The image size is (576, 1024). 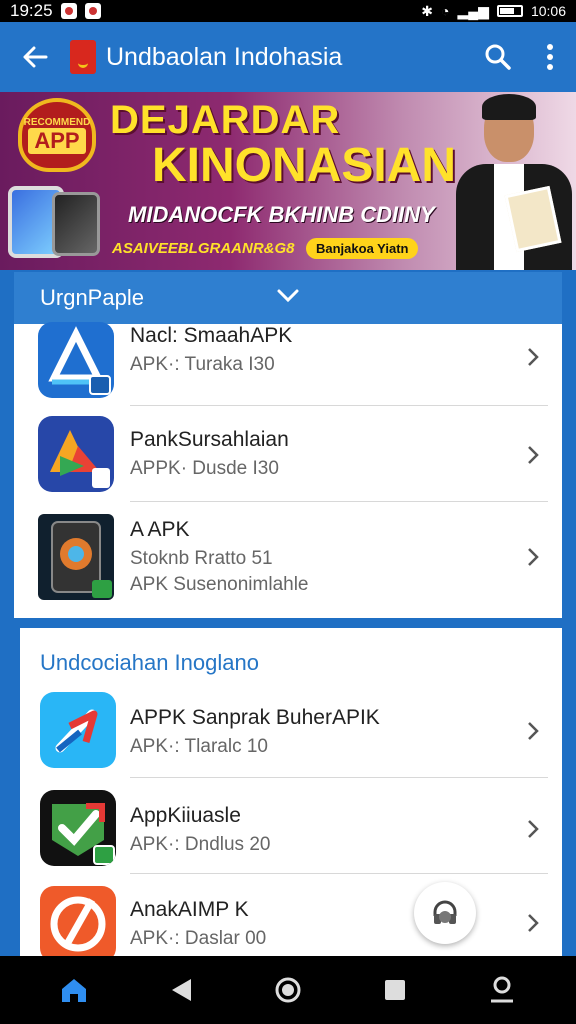 I want to click on home-circle-icon, so click(x=288, y=990).